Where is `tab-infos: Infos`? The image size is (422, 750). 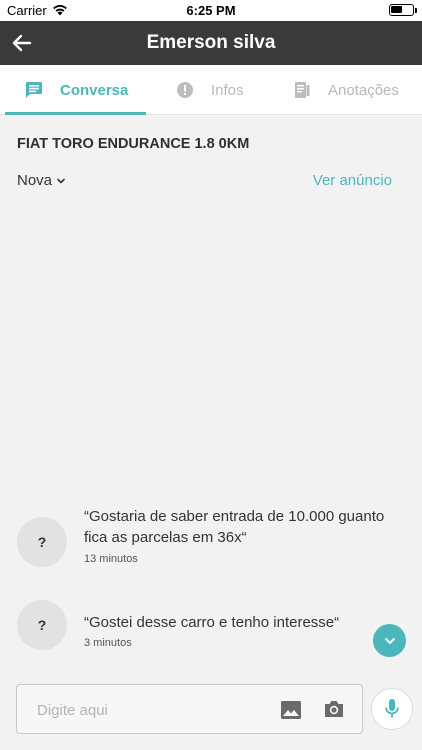 tab-infos: Infos is located at coordinates (210, 90).